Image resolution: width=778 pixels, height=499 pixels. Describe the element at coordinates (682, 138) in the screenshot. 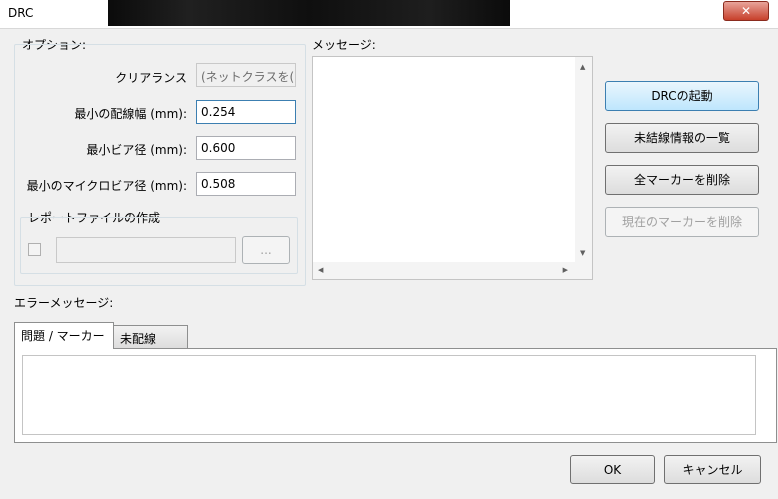

I see `list-unconnected-button: 未結線情報の一覧` at that location.